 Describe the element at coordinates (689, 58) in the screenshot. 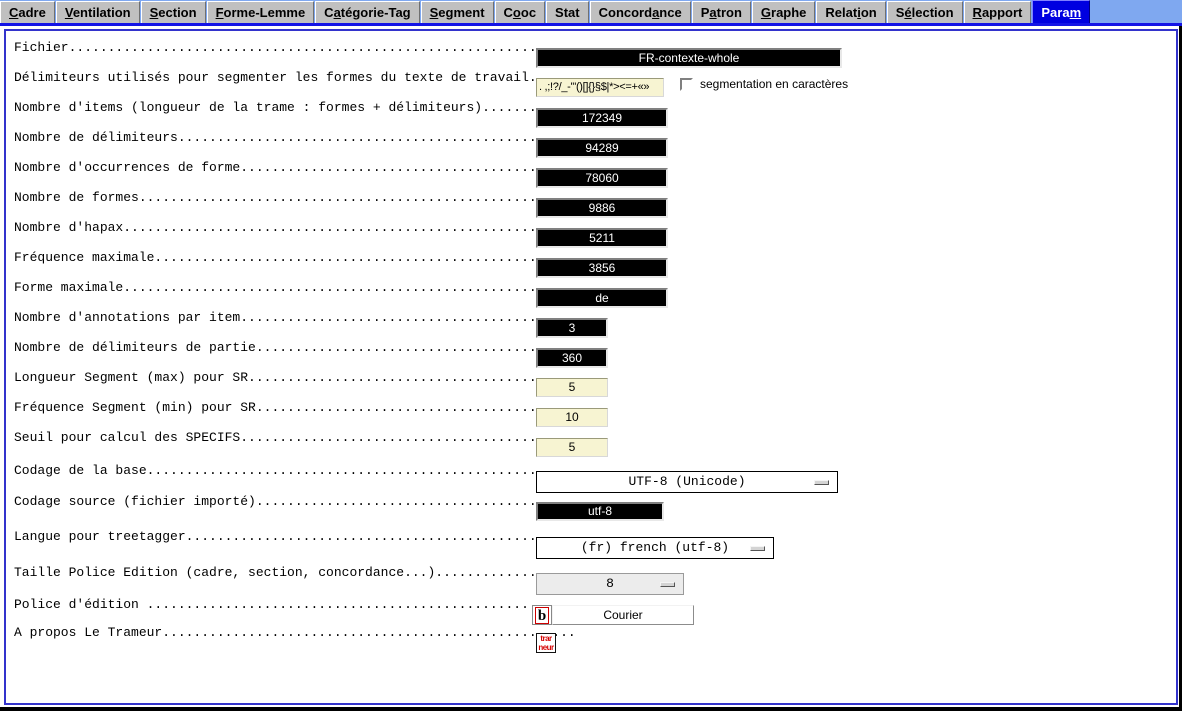

I see `readout-fichier: FR-contexte-whole` at that location.